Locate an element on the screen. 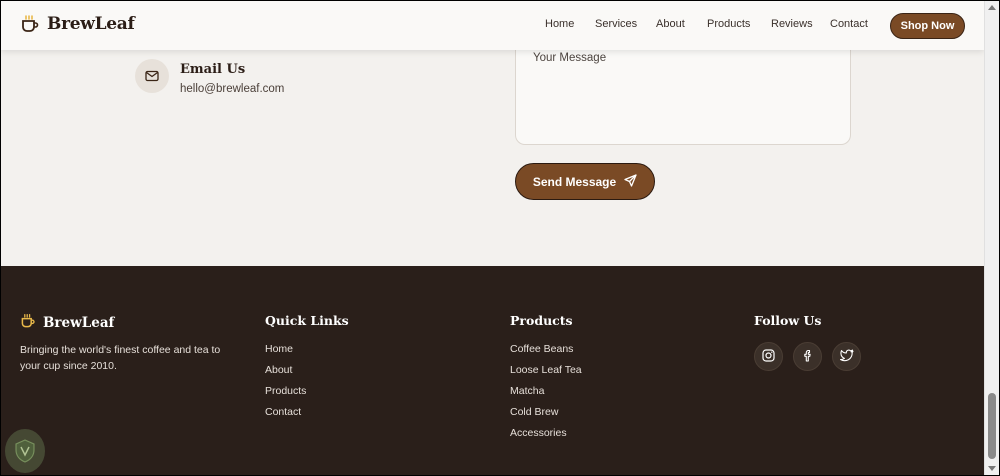  brand-logo: BrewLeaf is located at coordinates (77, 24).